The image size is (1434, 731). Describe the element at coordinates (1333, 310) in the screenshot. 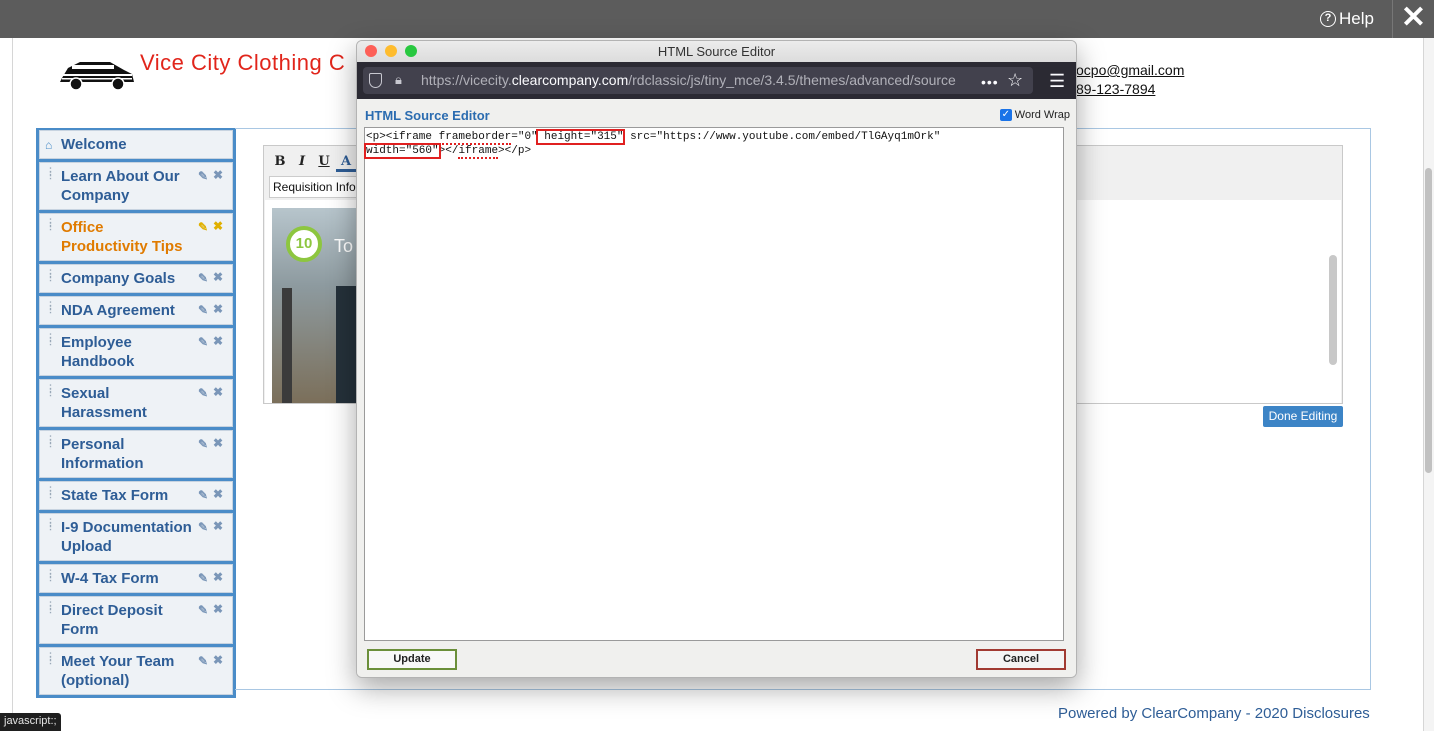

I see `editor-scrollbar` at that location.